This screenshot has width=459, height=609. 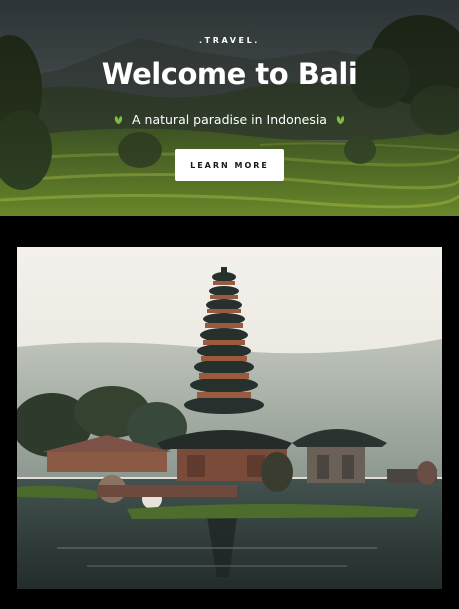 What do you see at coordinates (229, 74) in the screenshot?
I see `hero-title: Welcome to Bali` at bounding box center [229, 74].